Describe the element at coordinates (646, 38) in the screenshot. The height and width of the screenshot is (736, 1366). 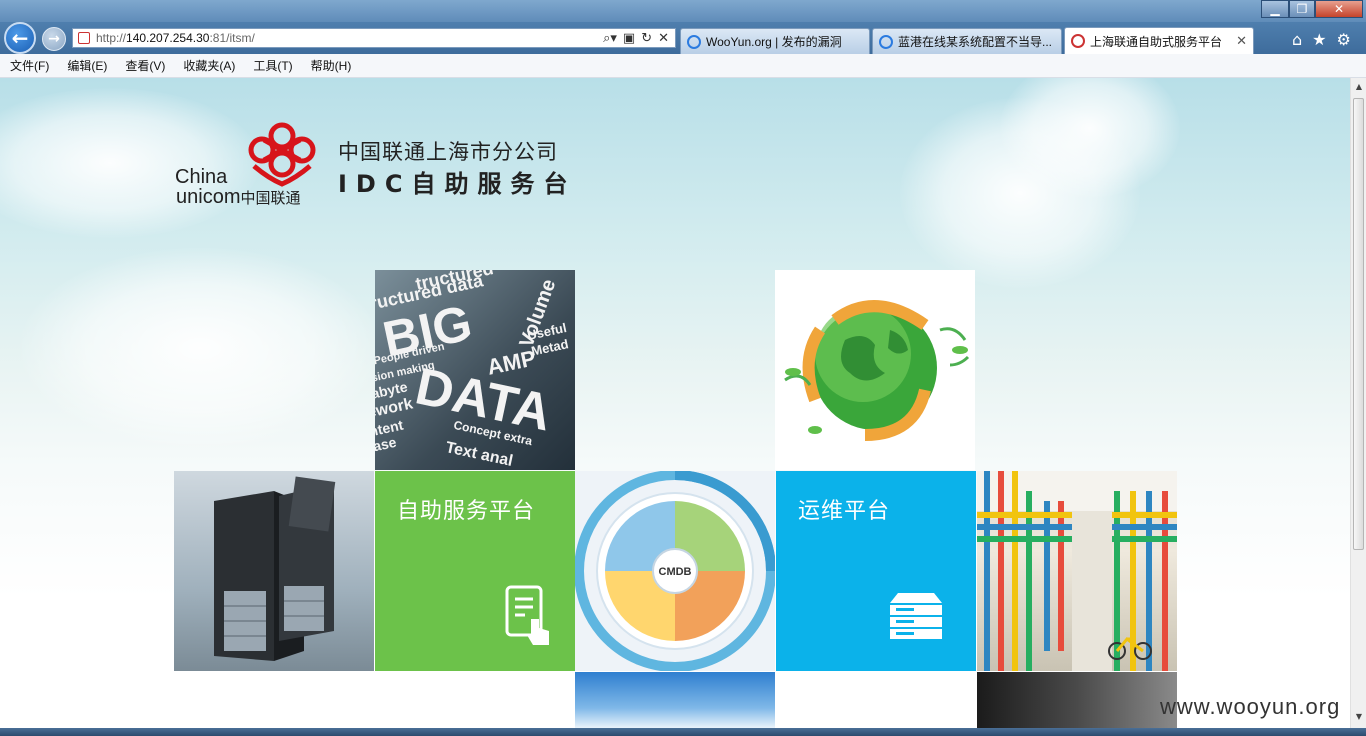
I see `refresh-icon: ↻` at that location.